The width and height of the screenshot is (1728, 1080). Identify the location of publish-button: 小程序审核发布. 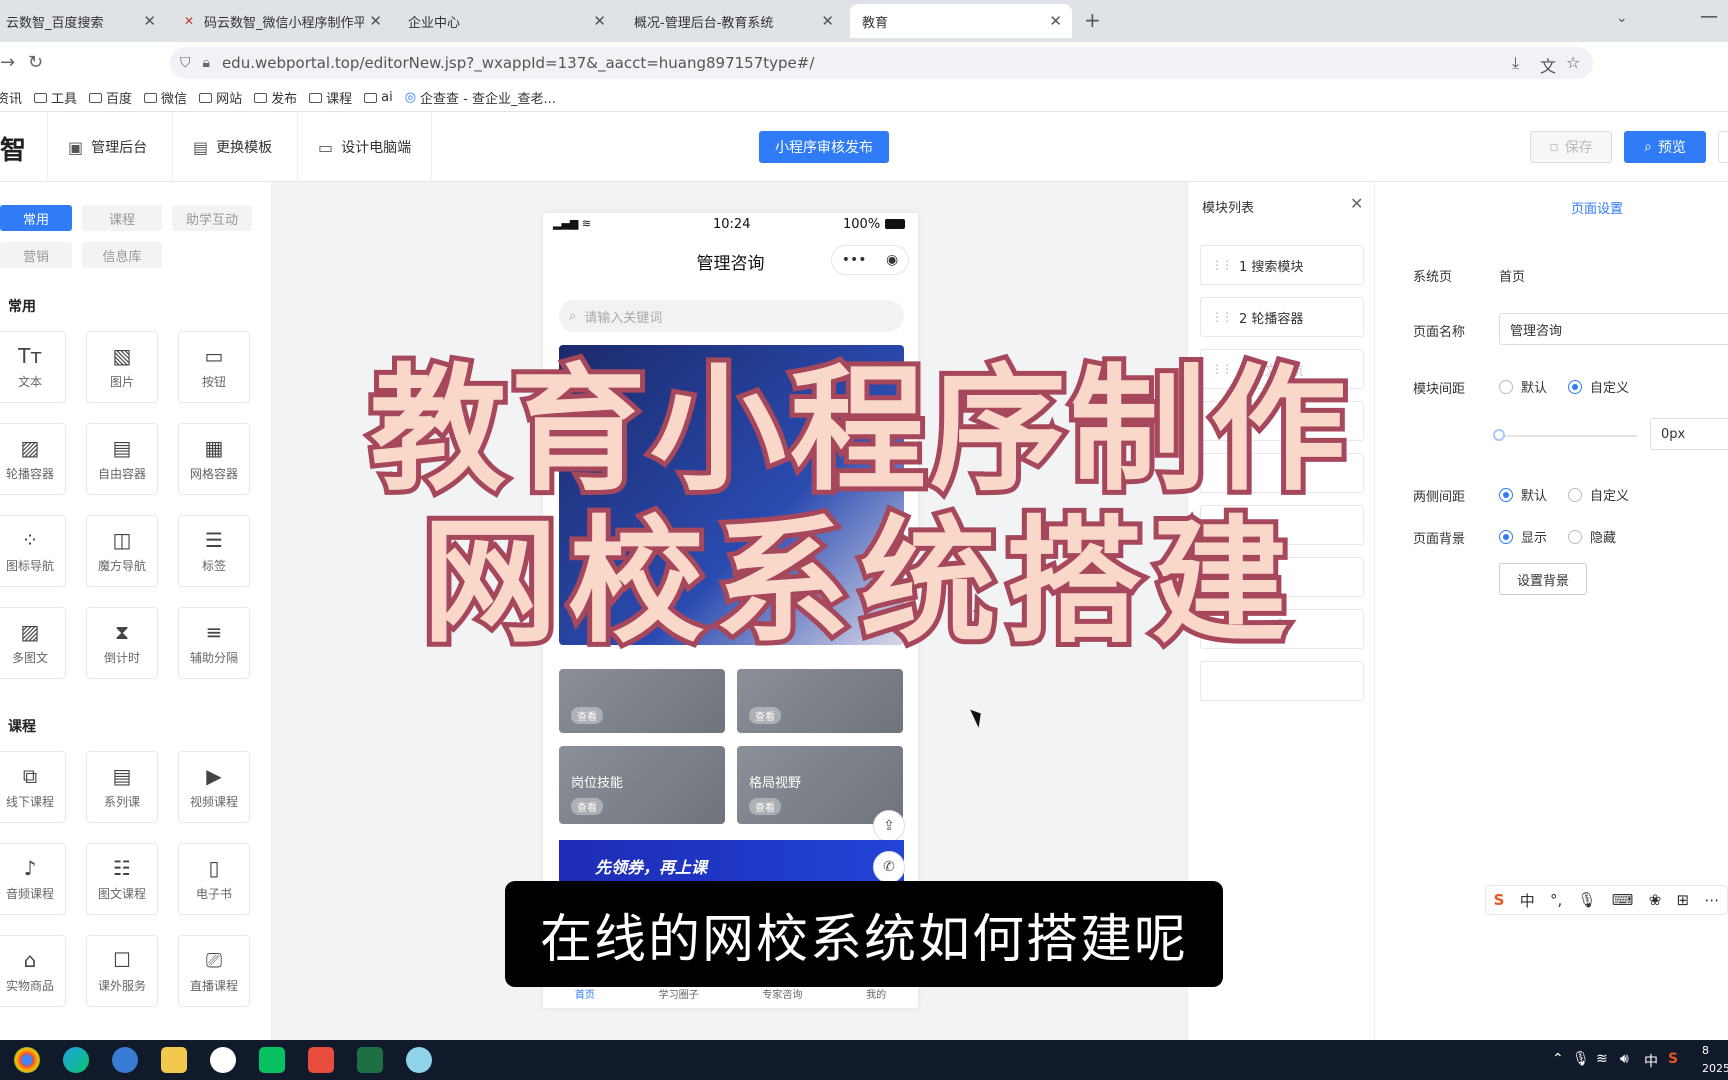
(824, 147).